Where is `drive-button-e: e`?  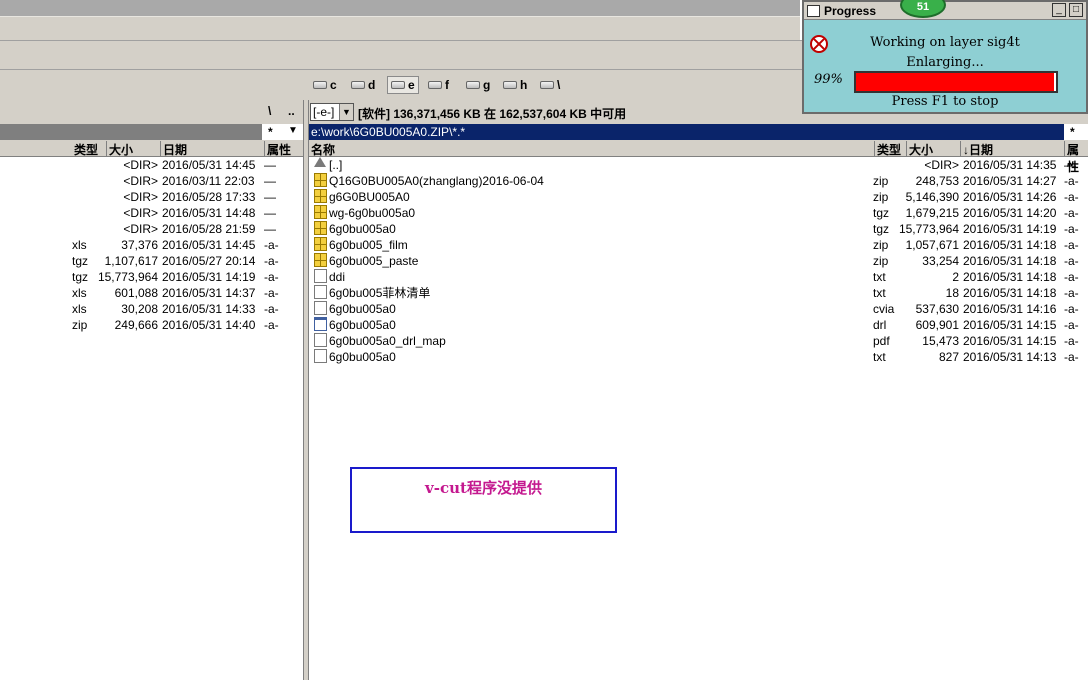 drive-button-e: e is located at coordinates (403, 85).